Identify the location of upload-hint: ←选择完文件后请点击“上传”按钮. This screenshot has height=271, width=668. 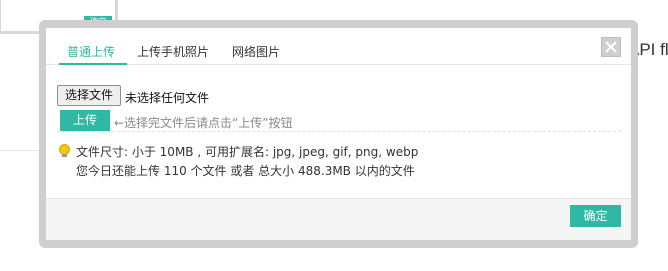
(203, 123).